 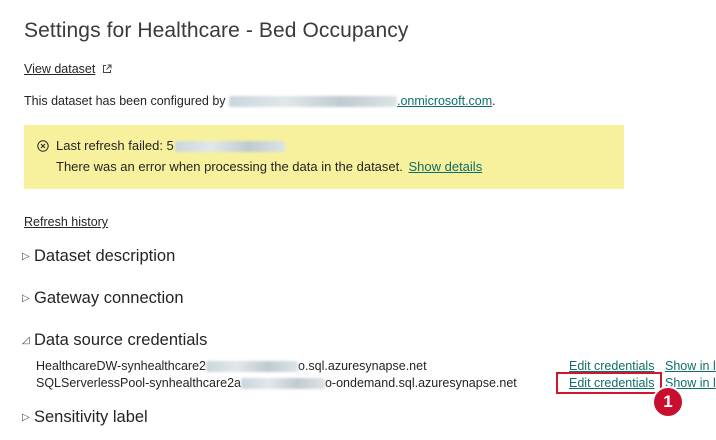 I want to click on show-in-lineage-link-1: Show in l, so click(x=690, y=366).